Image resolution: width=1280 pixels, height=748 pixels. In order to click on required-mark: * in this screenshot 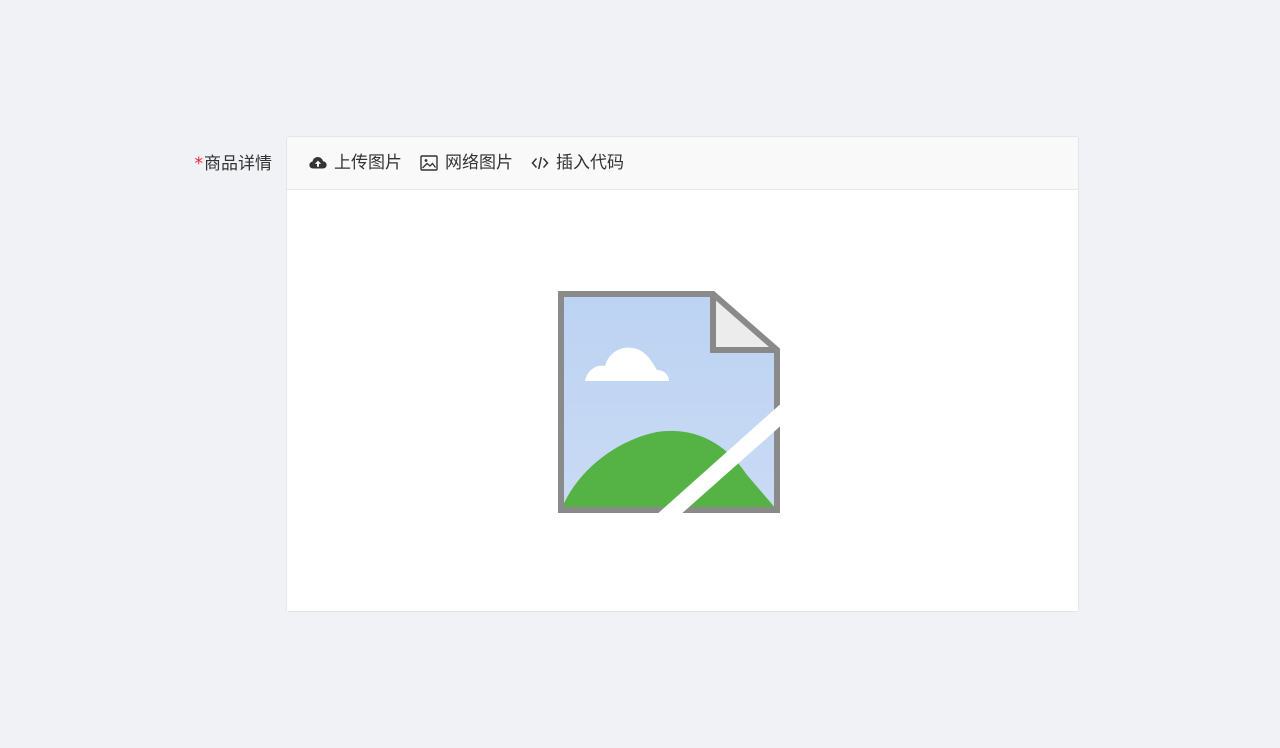, I will do `click(199, 164)`.